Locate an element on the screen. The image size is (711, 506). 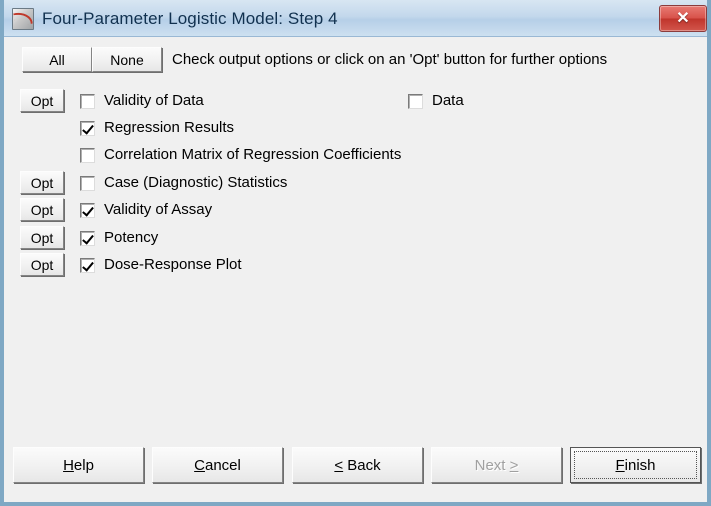
cancel-button: Cancel is located at coordinates (217, 465).